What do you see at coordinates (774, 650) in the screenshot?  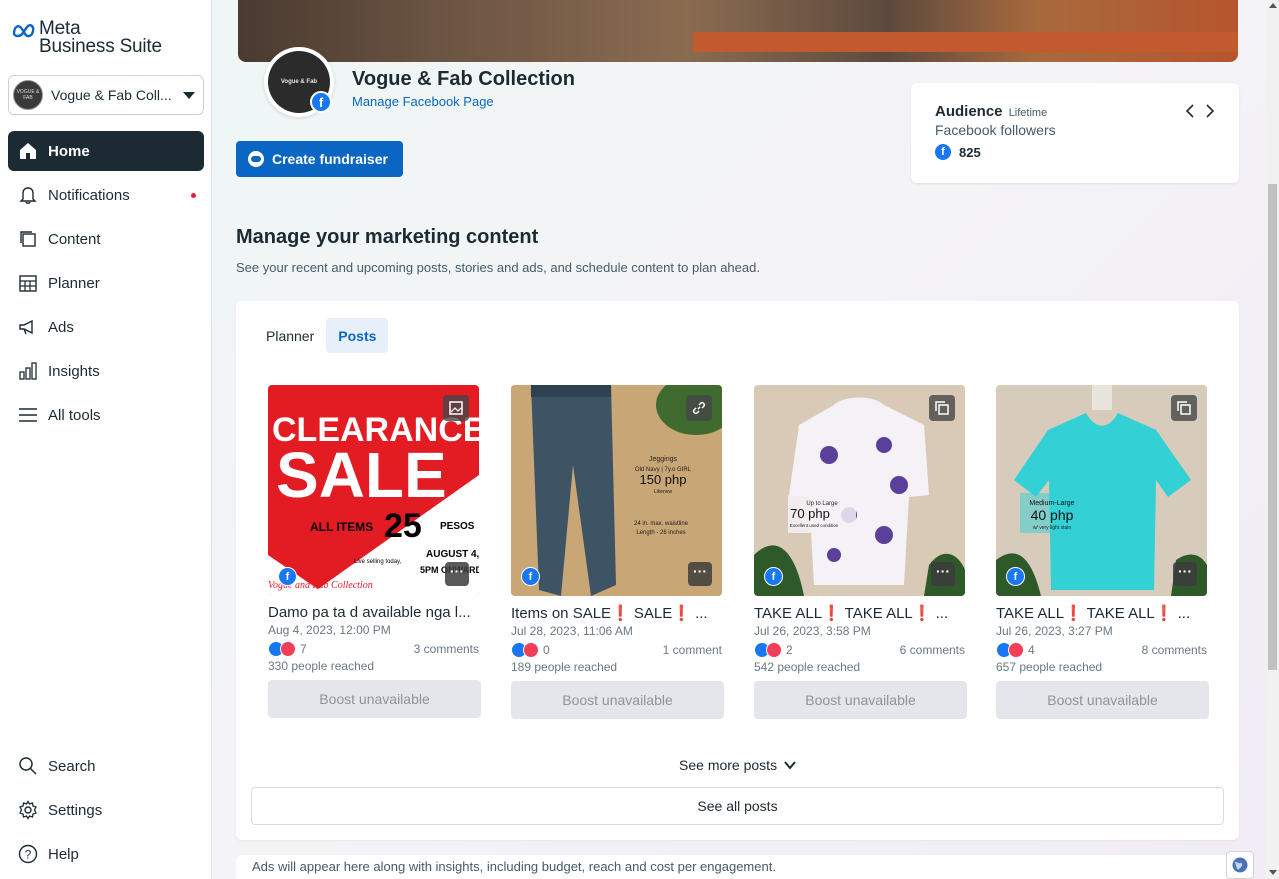 I see `love-reaction-icon` at bounding box center [774, 650].